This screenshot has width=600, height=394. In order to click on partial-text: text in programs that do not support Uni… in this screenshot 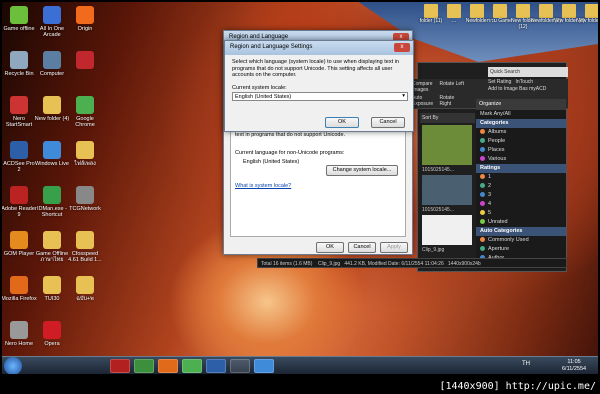, I will do `click(290, 135)`.